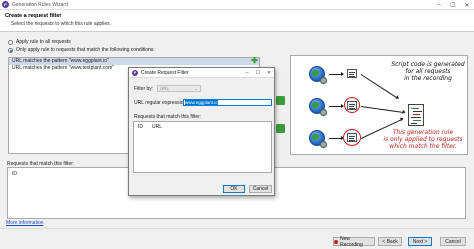 The width and height of the screenshot is (474, 249). Describe the element at coordinates (390, 241) in the screenshot. I see `back-button: < Back` at that location.